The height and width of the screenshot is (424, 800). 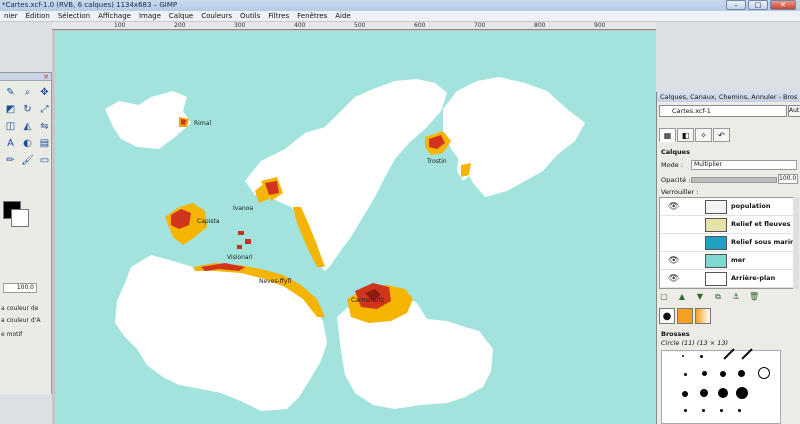 What do you see at coordinates (700, 297) in the screenshot?
I see `lower-layer-icon: ▼` at bounding box center [700, 297].